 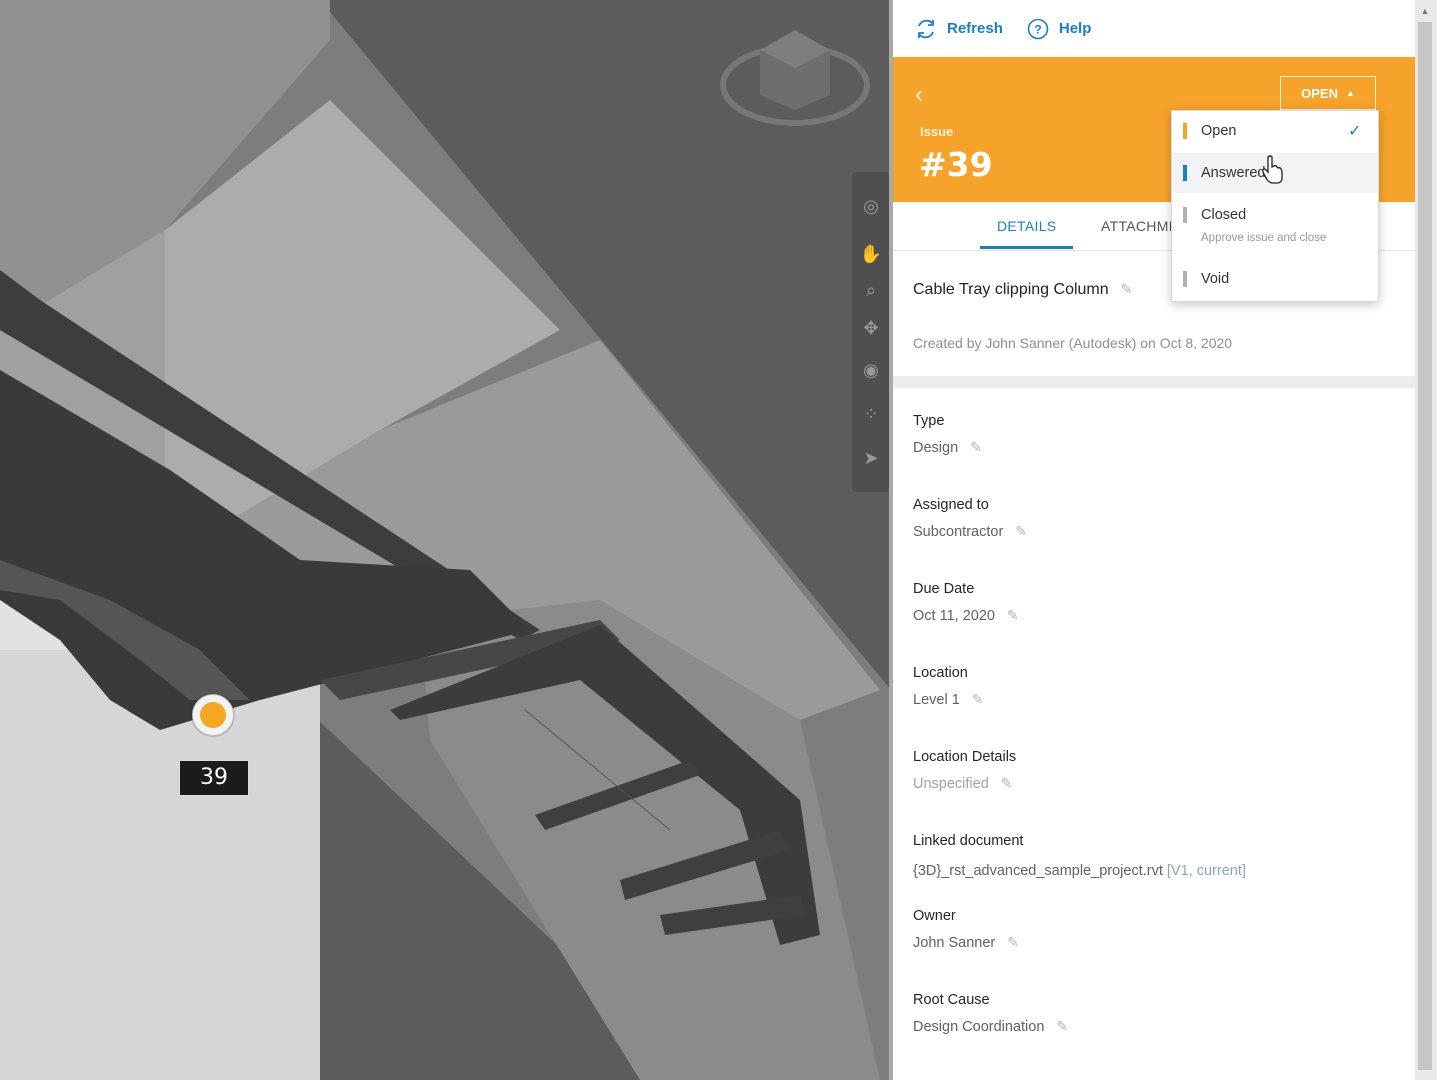 What do you see at coordinates (1219, 131) in the screenshot?
I see `status-option-label: Open` at bounding box center [1219, 131].